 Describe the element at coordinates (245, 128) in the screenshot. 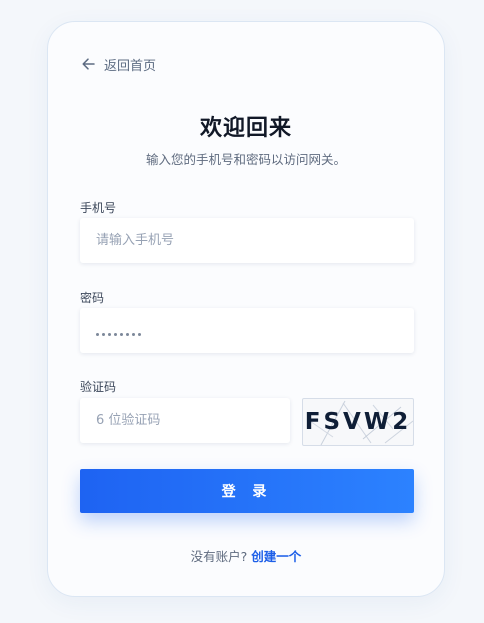

I see `page-title: 欢迎回来` at that location.